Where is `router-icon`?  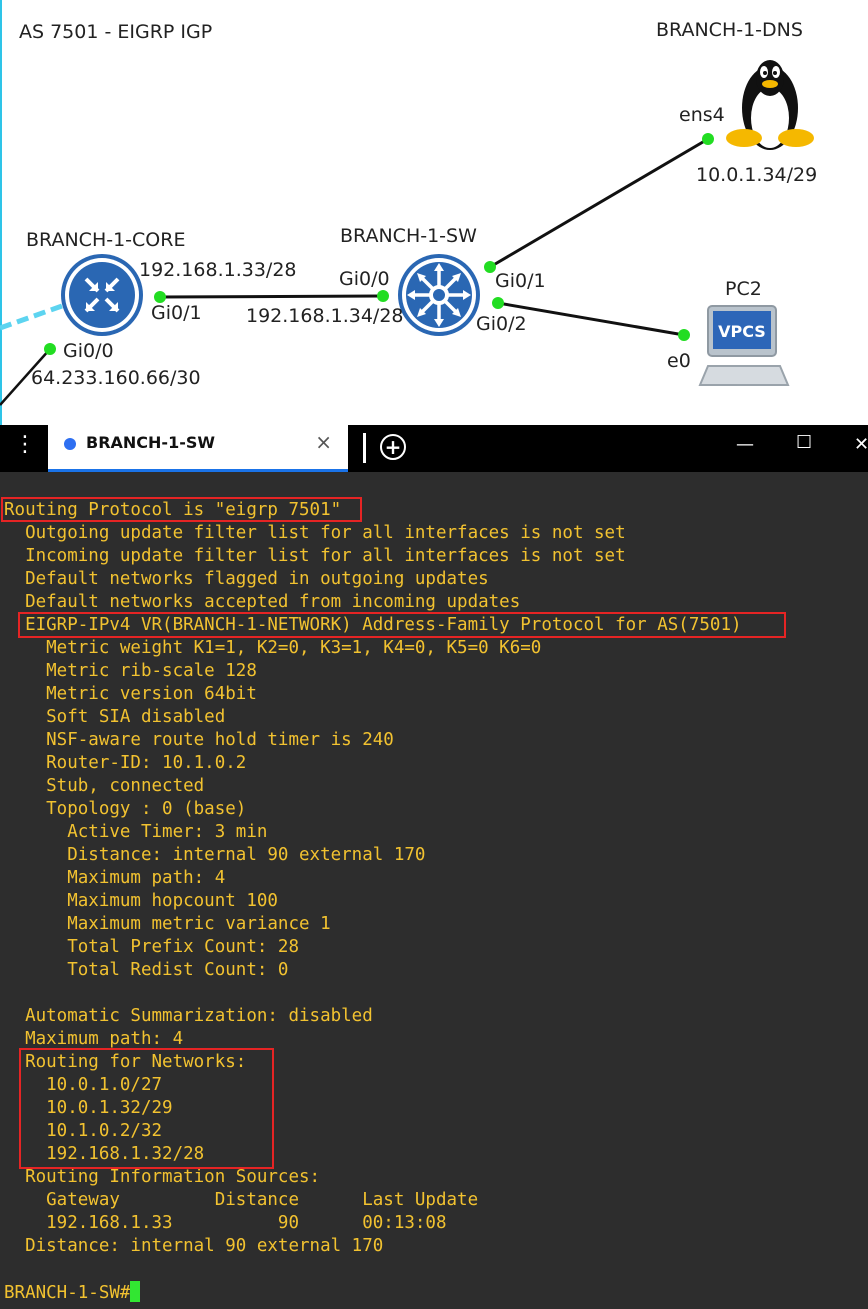 router-icon is located at coordinates (102, 295).